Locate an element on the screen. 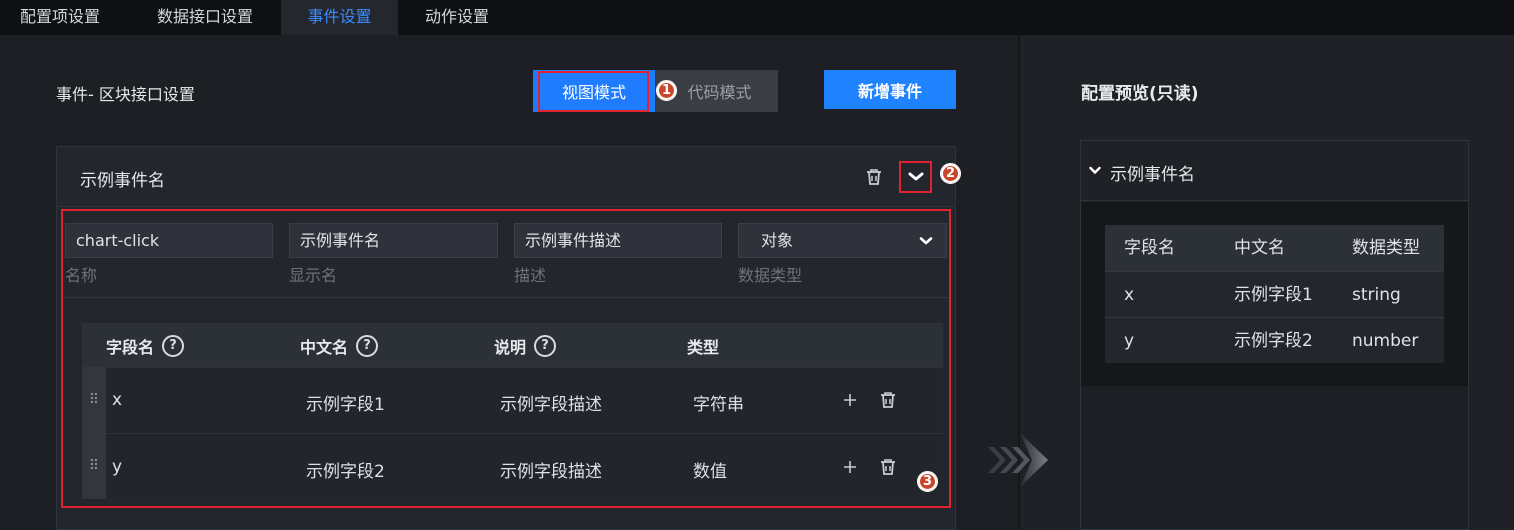 This screenshot has height=530, width=1514. preview-cell: y is located at coordinates (1129, 341).